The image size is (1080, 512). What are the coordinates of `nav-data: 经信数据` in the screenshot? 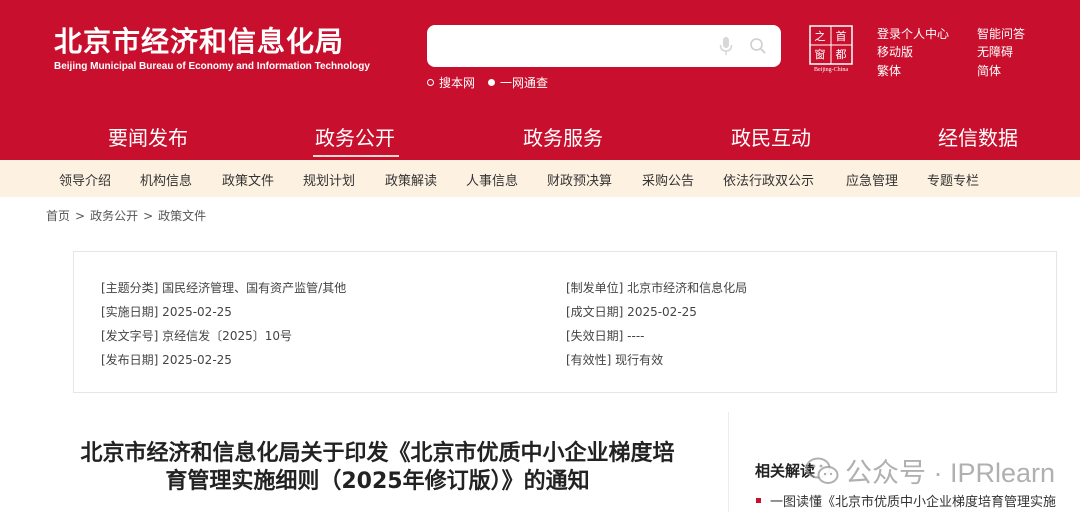 It's located at (978, 136).